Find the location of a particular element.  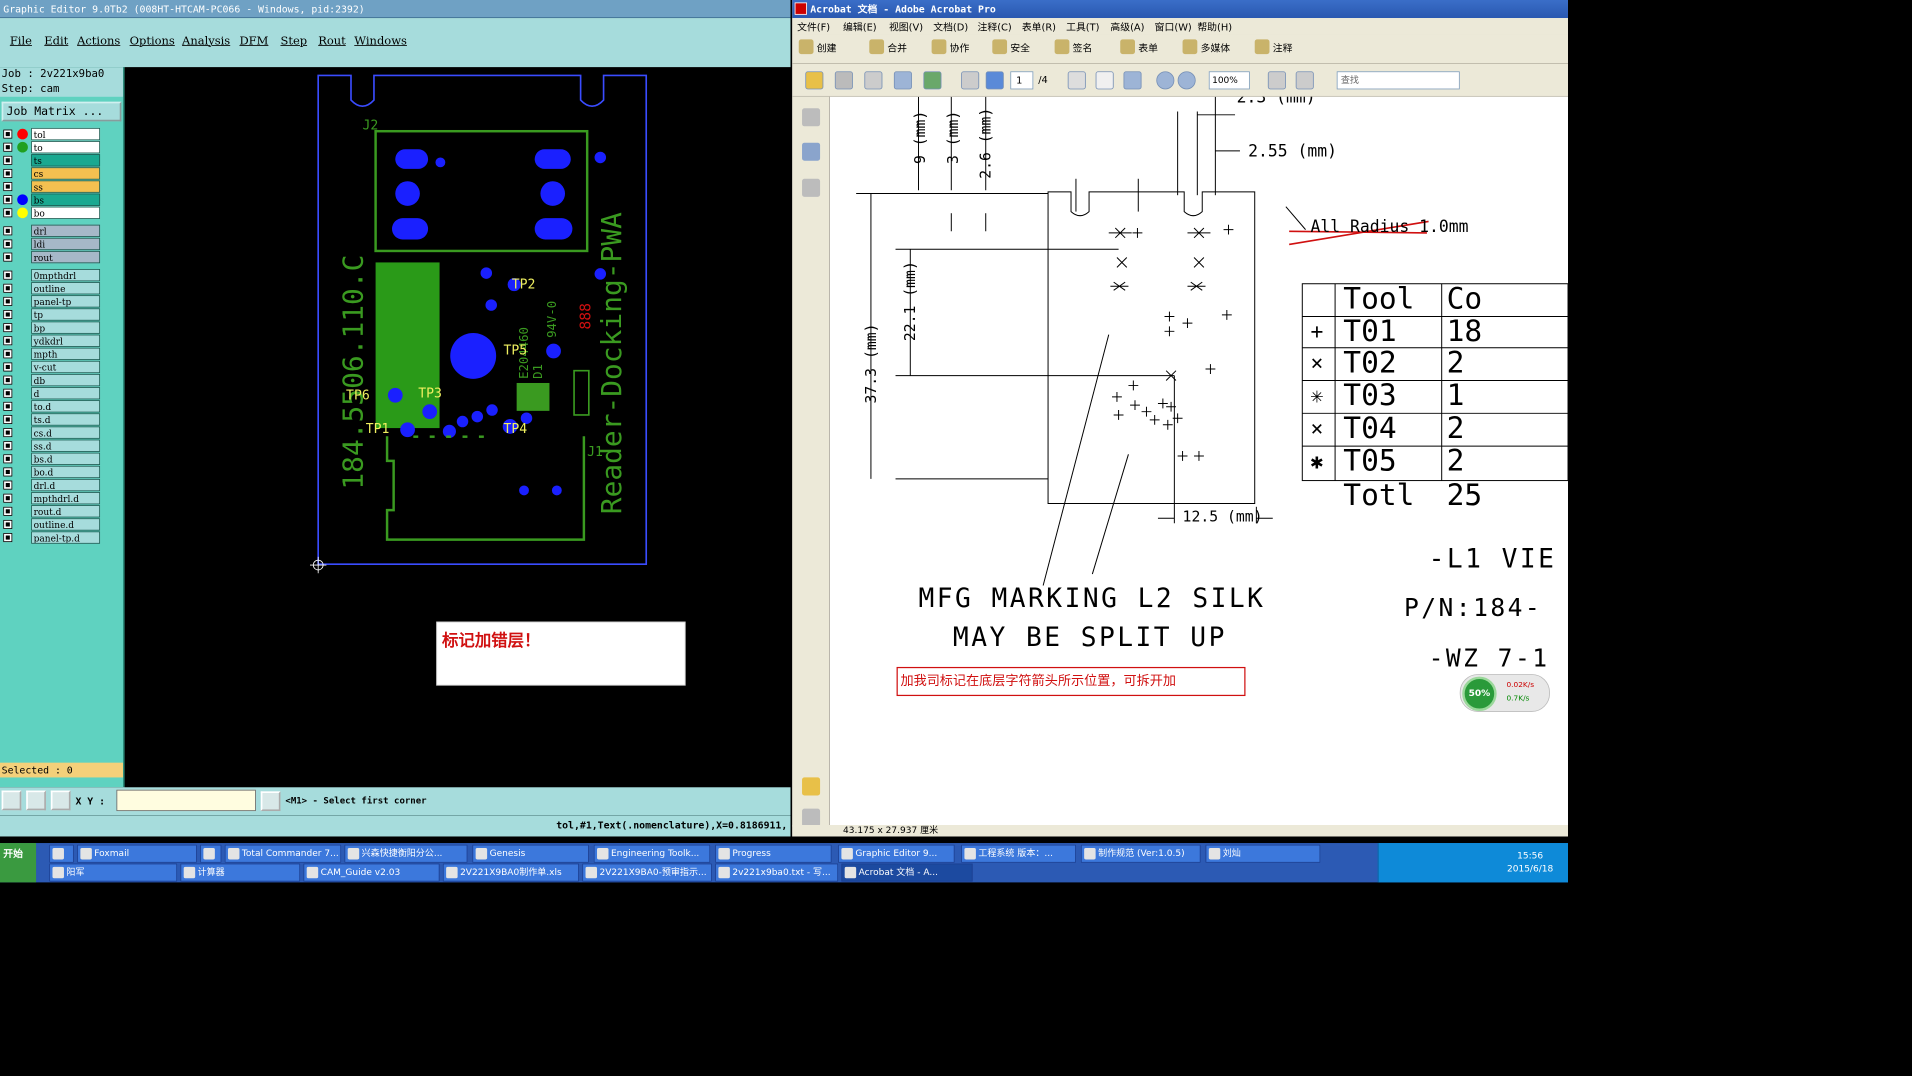

layer-name: ss is located at coordinates (66, 186).